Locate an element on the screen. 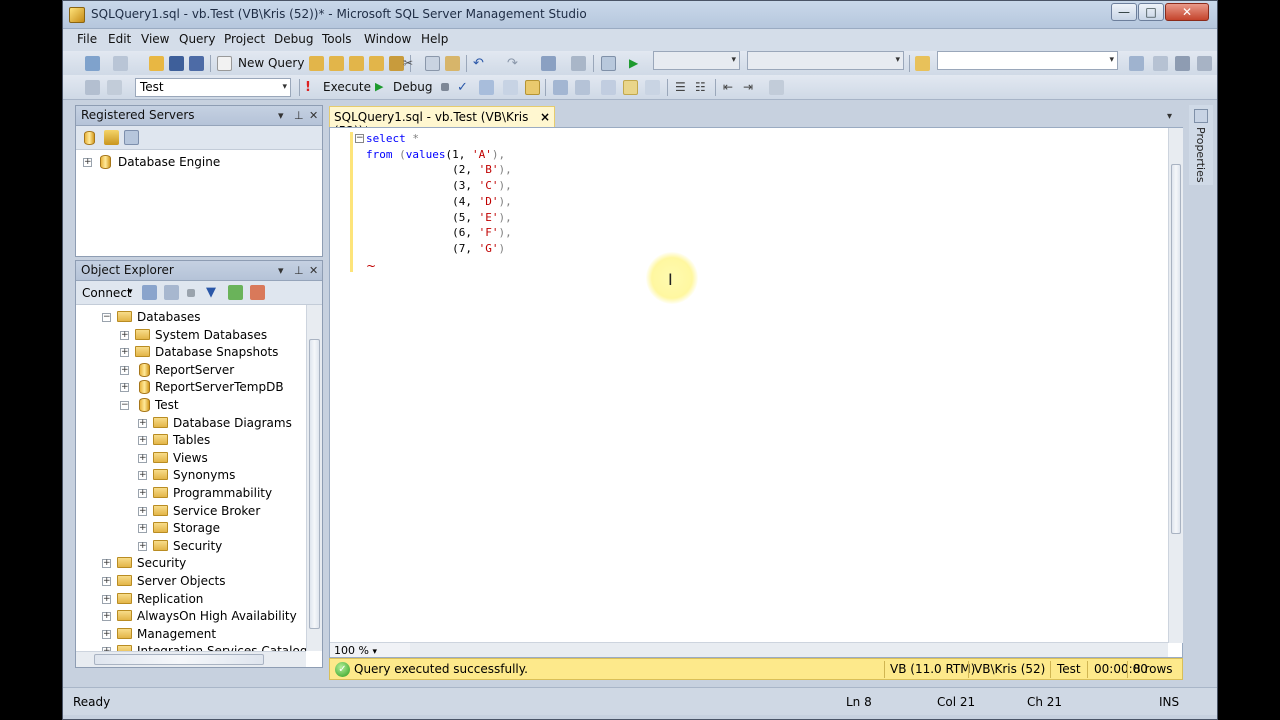 The image size is (1280, 720). properties-tab: Properties is located at coordinates (1200, 155).